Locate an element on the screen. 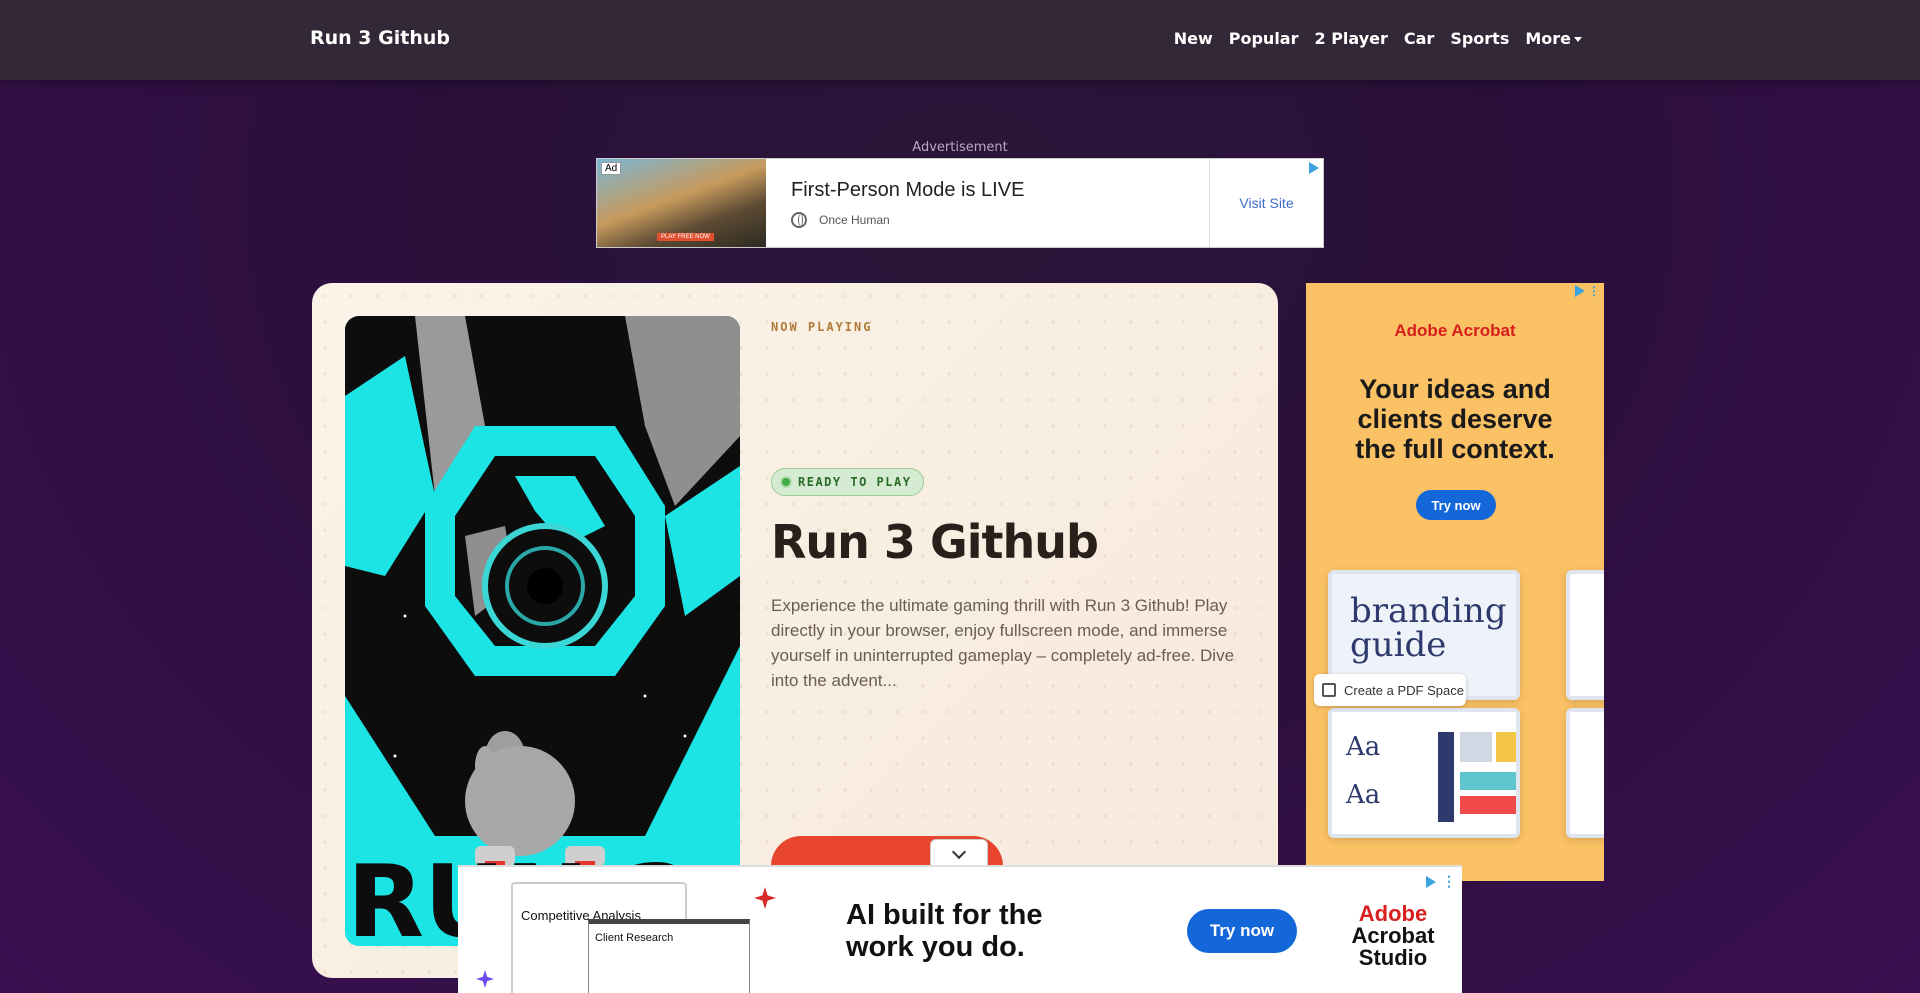 The height and width of the screenshot is (993, 1920). nav-links: New Popular 2 Player Car Sports More is located at coordinates (1378, 38).